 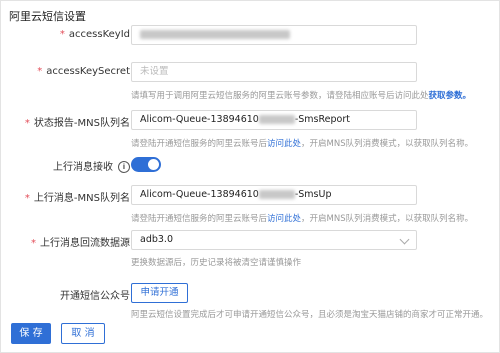 I want to click on queue-value-suffix: -SmsUp, so click(x=313, y=194).